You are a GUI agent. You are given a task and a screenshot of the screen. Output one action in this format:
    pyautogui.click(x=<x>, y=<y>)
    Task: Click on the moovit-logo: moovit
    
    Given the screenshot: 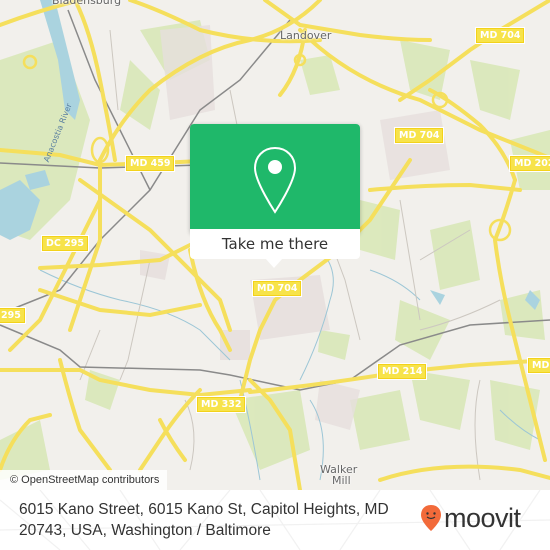 What is the action you would take?
    pyautogui.click(x=470, y=518)
    